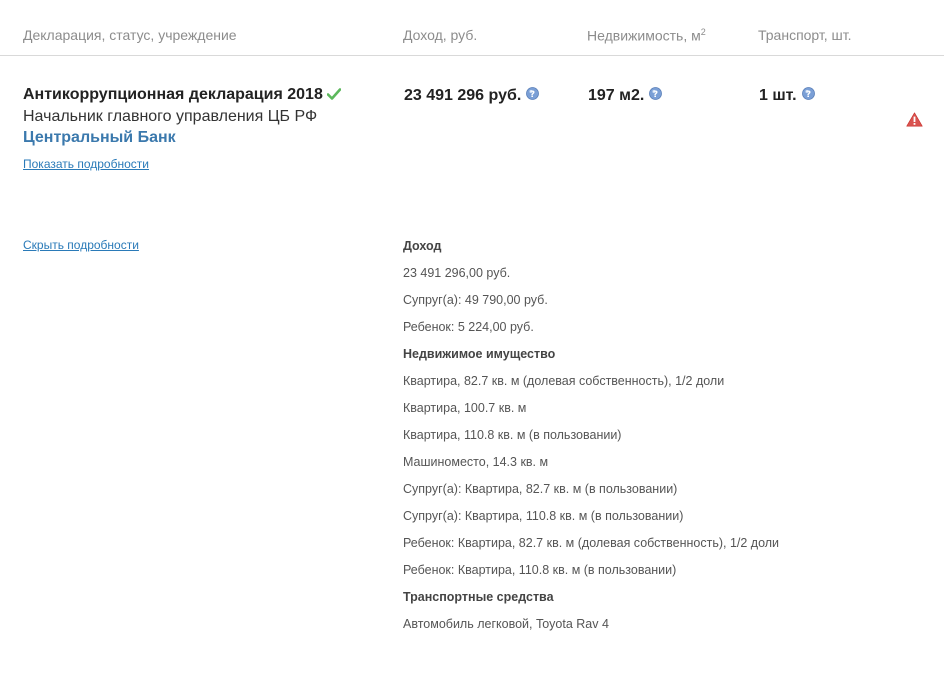  I want to click on show-details-link: Показать подробности, so click(86, 164).